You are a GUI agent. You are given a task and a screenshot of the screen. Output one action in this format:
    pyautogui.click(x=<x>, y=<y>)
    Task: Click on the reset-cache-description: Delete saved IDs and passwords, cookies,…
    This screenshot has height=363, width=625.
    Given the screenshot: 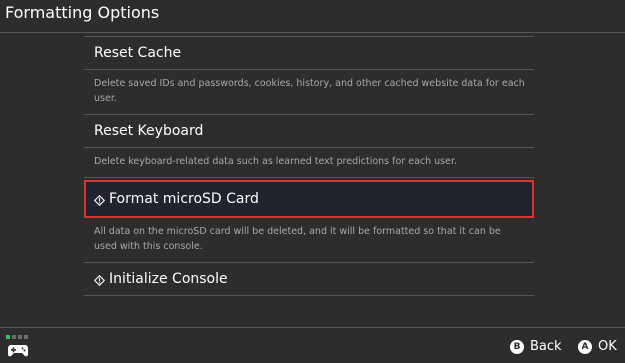 What is the action you would take?
    pyautogui.click(x=309, y=91)
    